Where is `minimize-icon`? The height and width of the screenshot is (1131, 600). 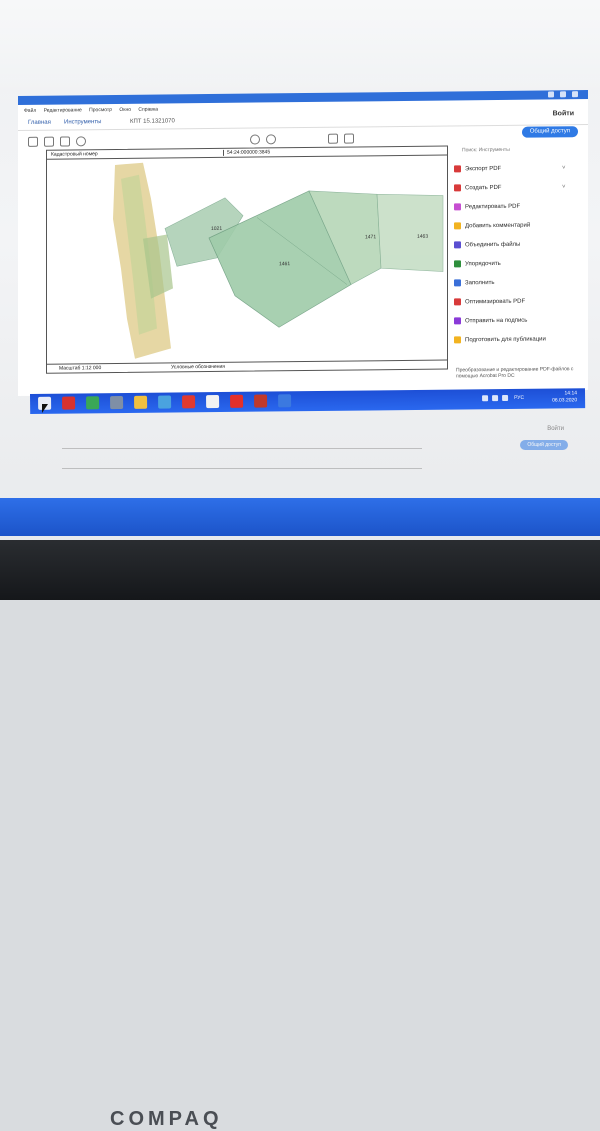 minimize-icon is located at coordinates (551, 94).